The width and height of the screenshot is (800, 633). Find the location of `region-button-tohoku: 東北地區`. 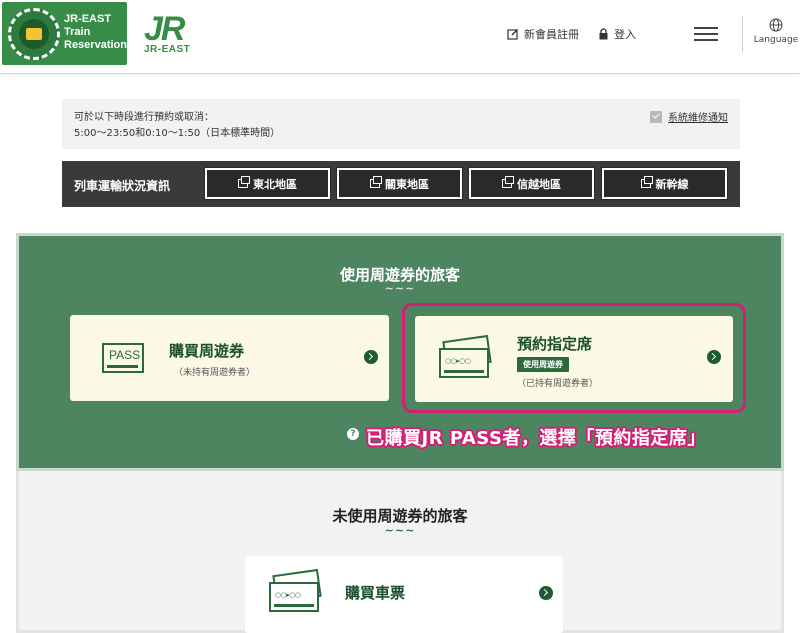

region-button-tohoku: 東北地區 is located at coordinates (267, 183).